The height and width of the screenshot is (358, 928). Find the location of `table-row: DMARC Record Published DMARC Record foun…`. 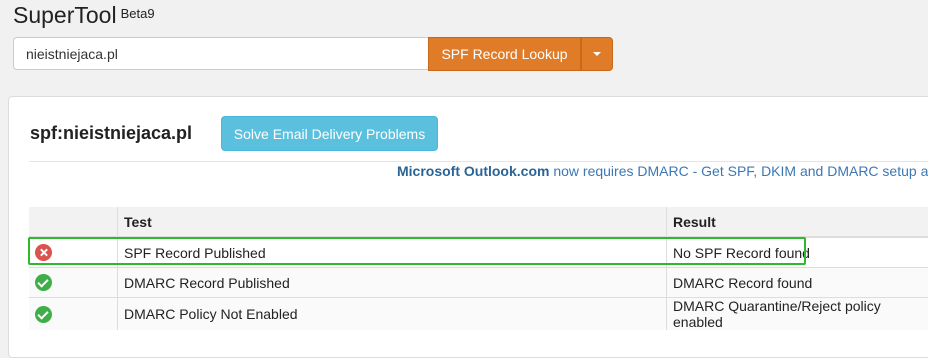

table-row: DMARC Record Published DMARC Record foun… is located at coordinates (478, 283).